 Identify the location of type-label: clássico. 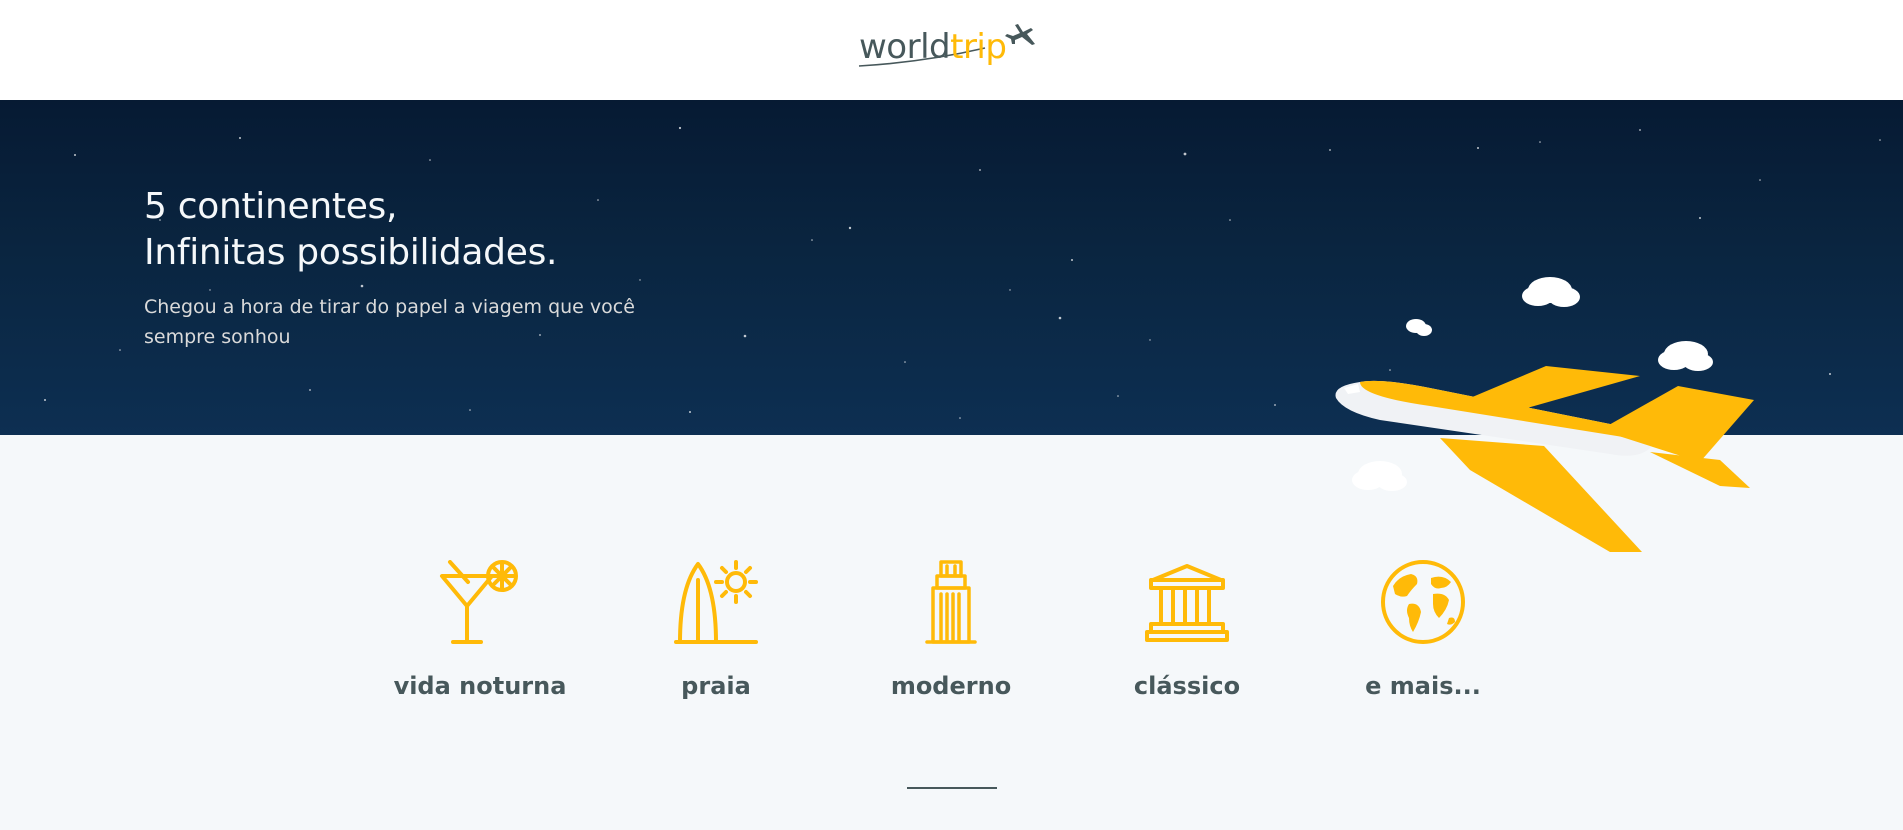
(1187, 686).